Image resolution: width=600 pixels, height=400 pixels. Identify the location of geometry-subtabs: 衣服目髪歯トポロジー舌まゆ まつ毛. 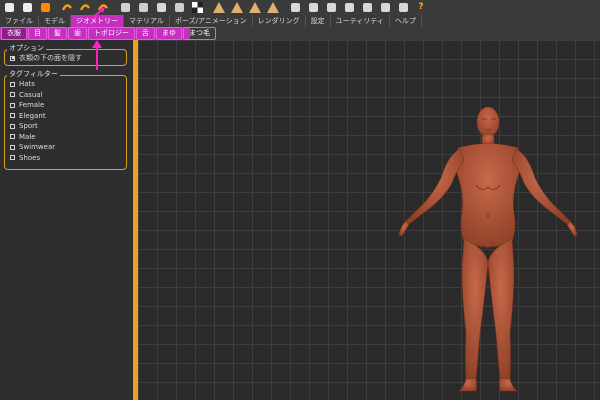
(108, 33).